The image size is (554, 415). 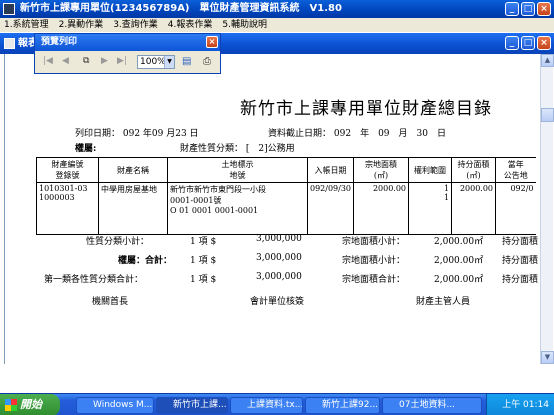 What do you see at coordinates (528, 9) in the screenshot?
I see `maximize-button: □` at bounding box center [528, 9].